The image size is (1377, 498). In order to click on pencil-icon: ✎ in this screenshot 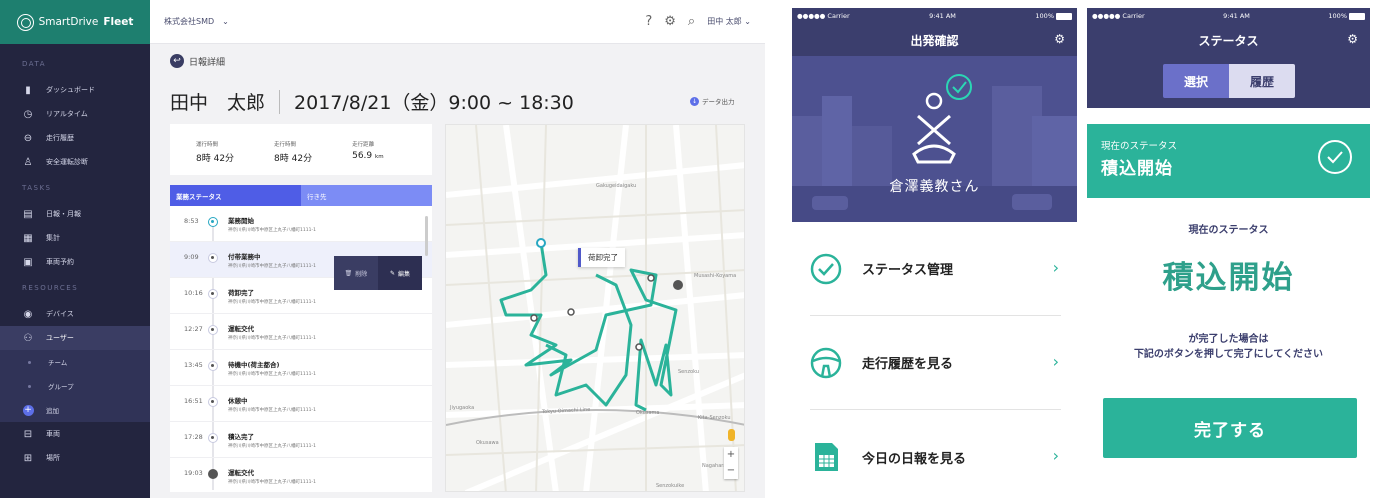, I will do `click(392, 273)`.